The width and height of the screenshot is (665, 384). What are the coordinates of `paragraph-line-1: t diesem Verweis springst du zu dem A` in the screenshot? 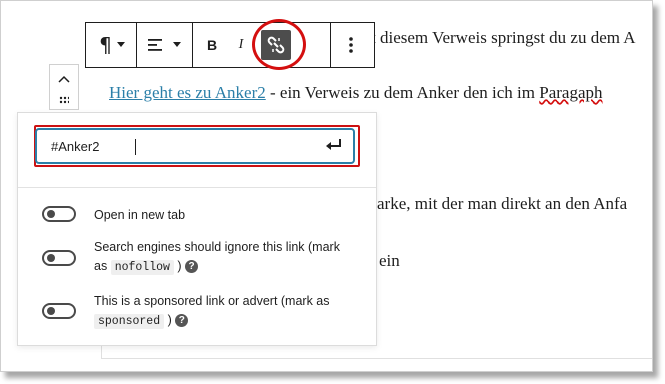 It's located at (503, 37).